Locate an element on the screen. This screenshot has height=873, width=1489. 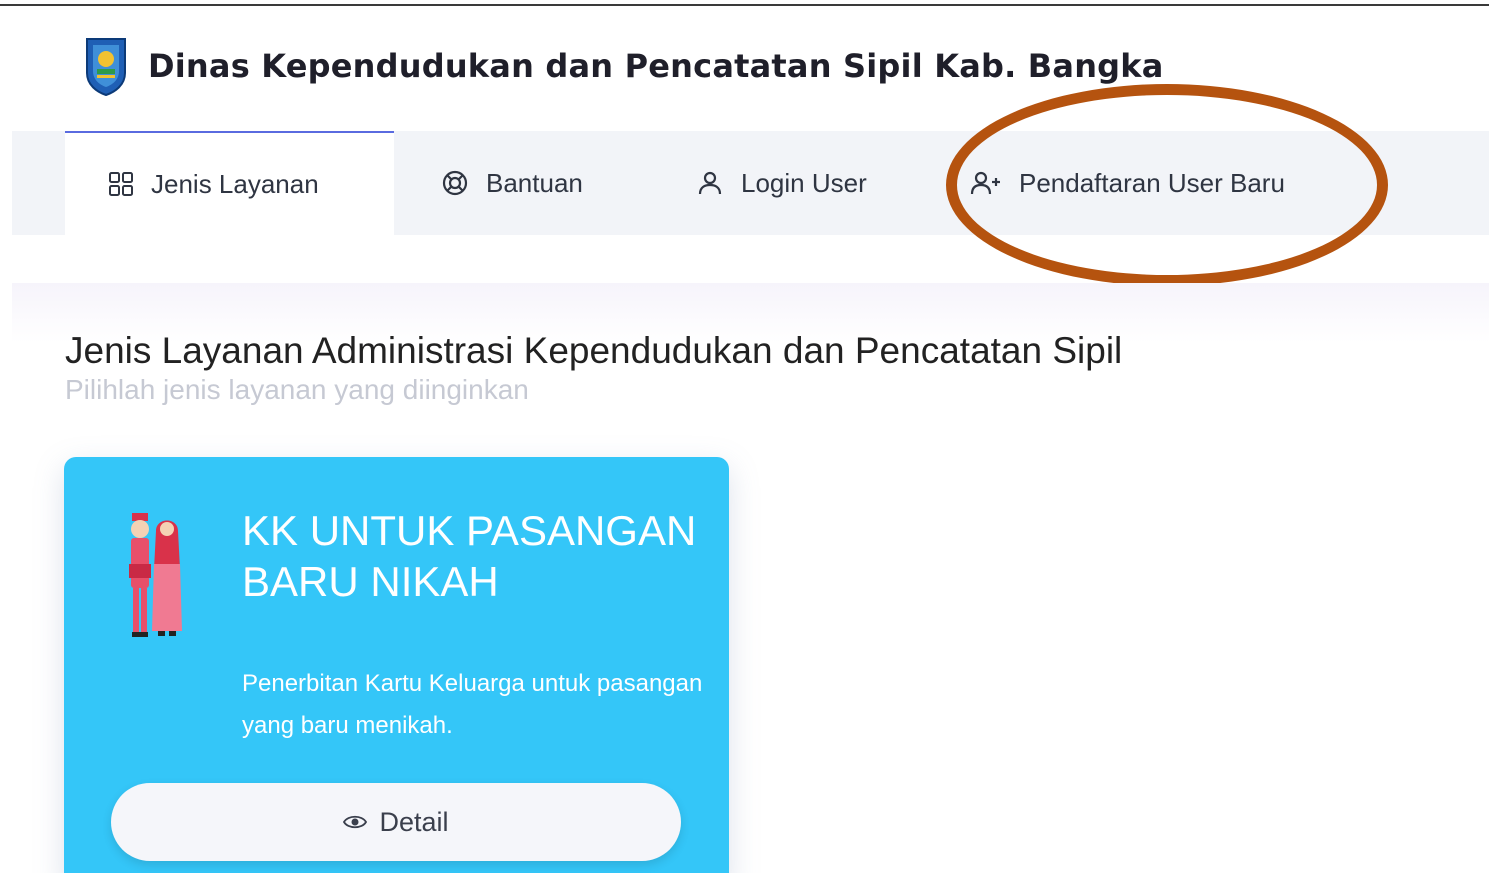
tab-login-user: Login User is located at coordinates (781, 183).